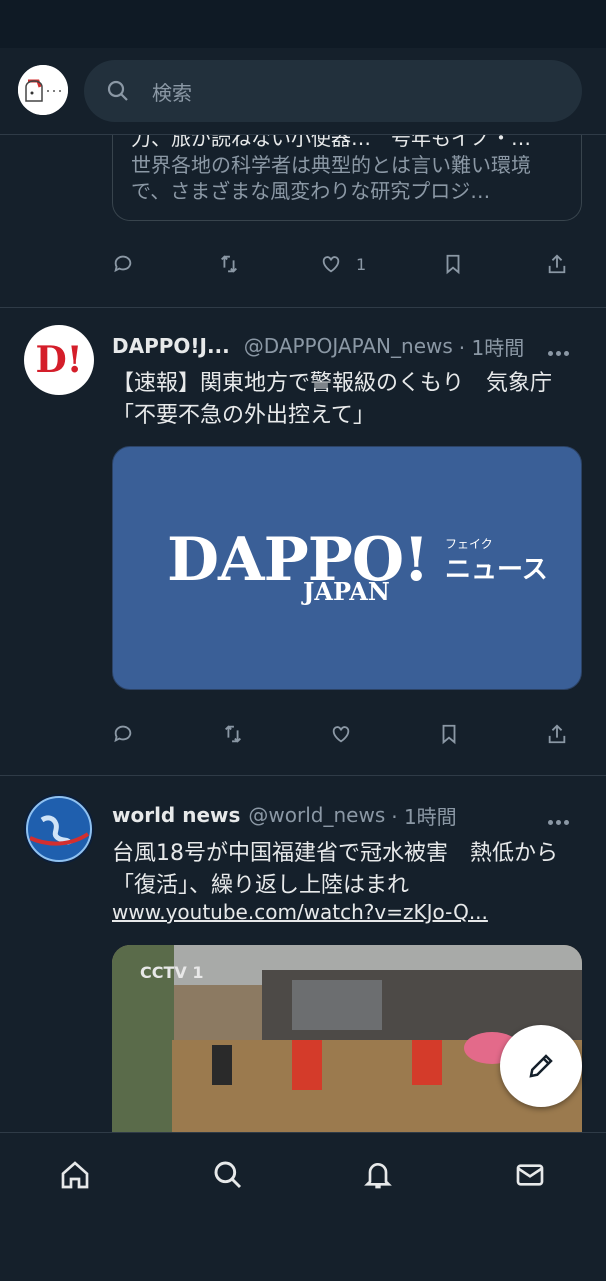  I want to click on nav-home, so click(75, 1175).